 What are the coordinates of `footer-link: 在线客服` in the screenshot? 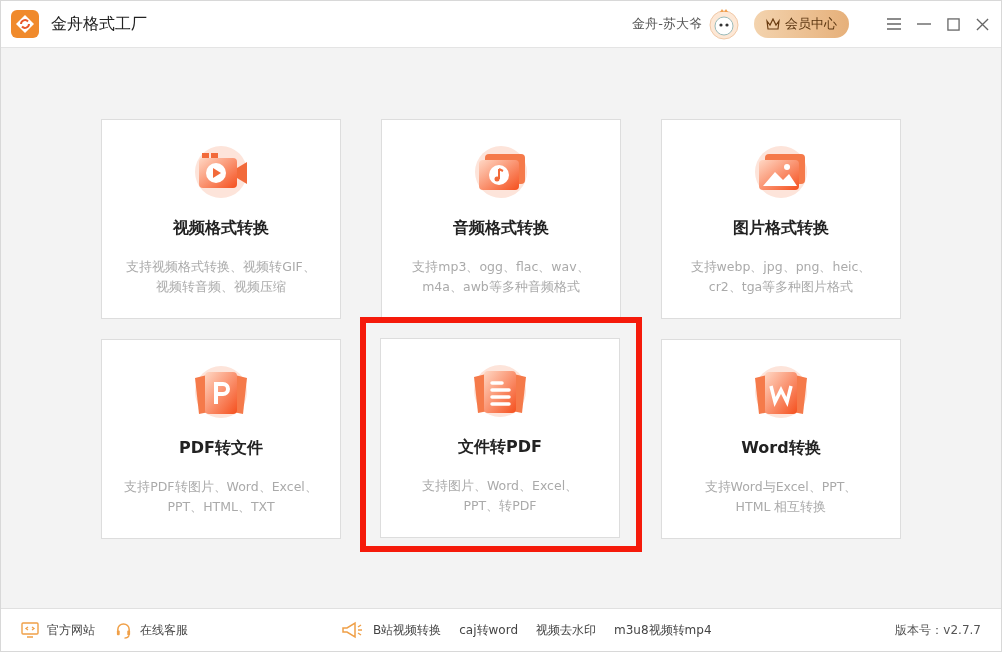 It's located at (151, 630).